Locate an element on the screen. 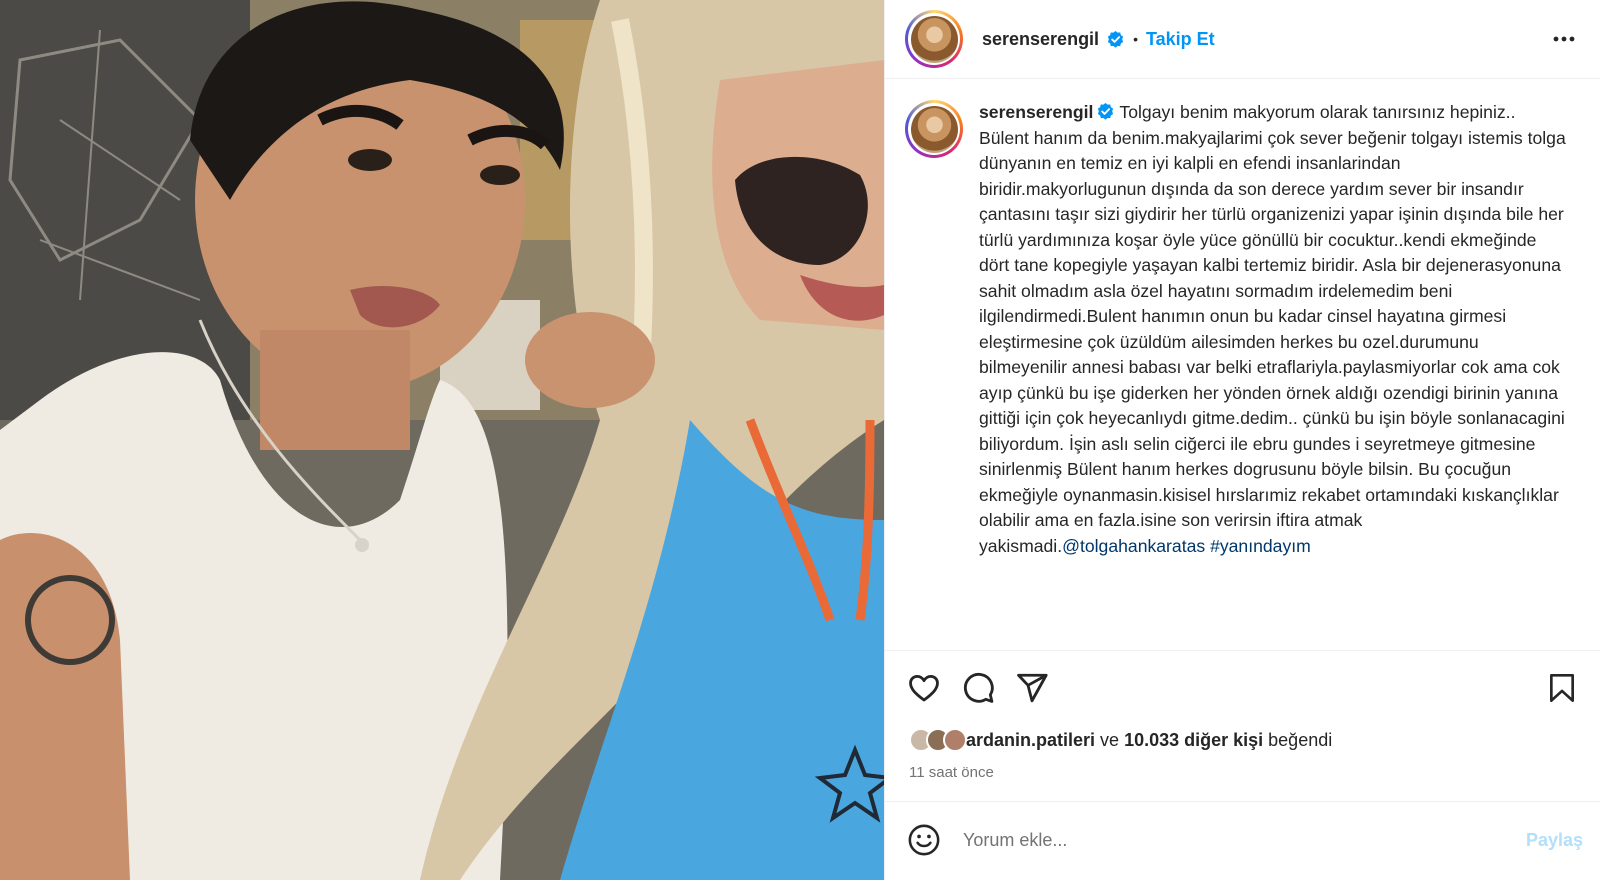  comment-input is located at coordinates (1223, 840).